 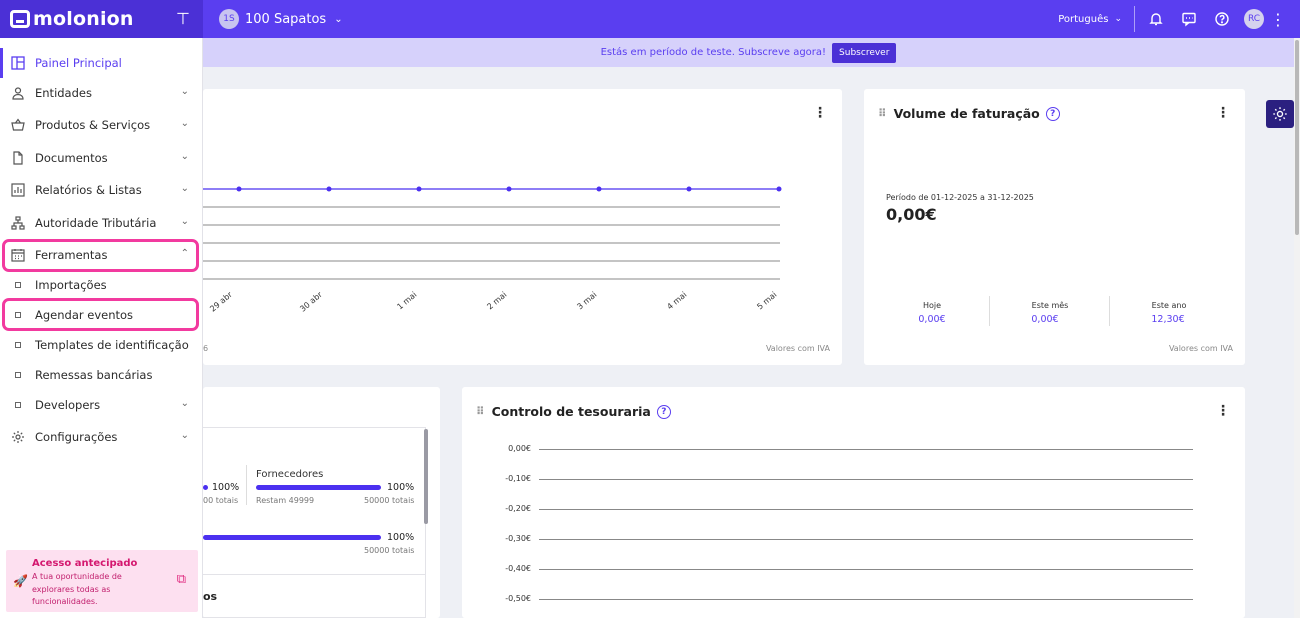 What do you see at coordinates (94, 375) in the screenshot?
I see `sidebar-sub-label: Remessas bancárias` at bounding box center [94, 375].